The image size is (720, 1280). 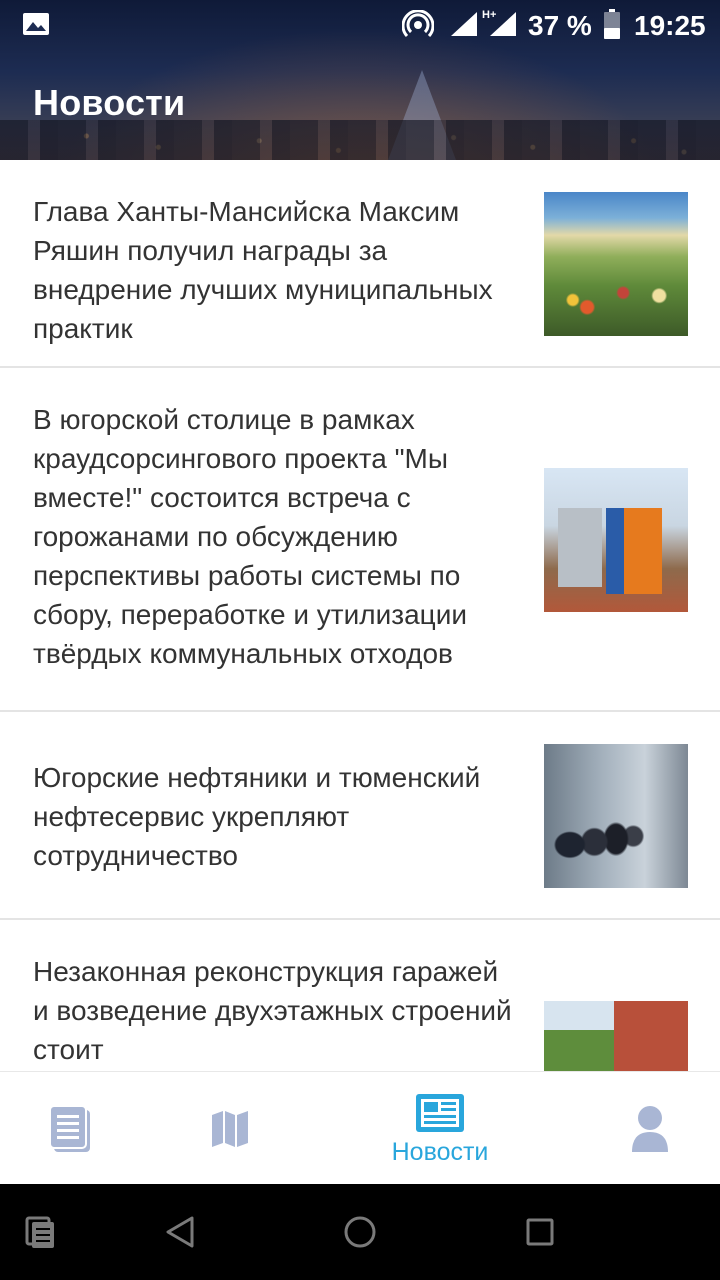 I want to click on header-background-skyline, so click(x=360, y=140).